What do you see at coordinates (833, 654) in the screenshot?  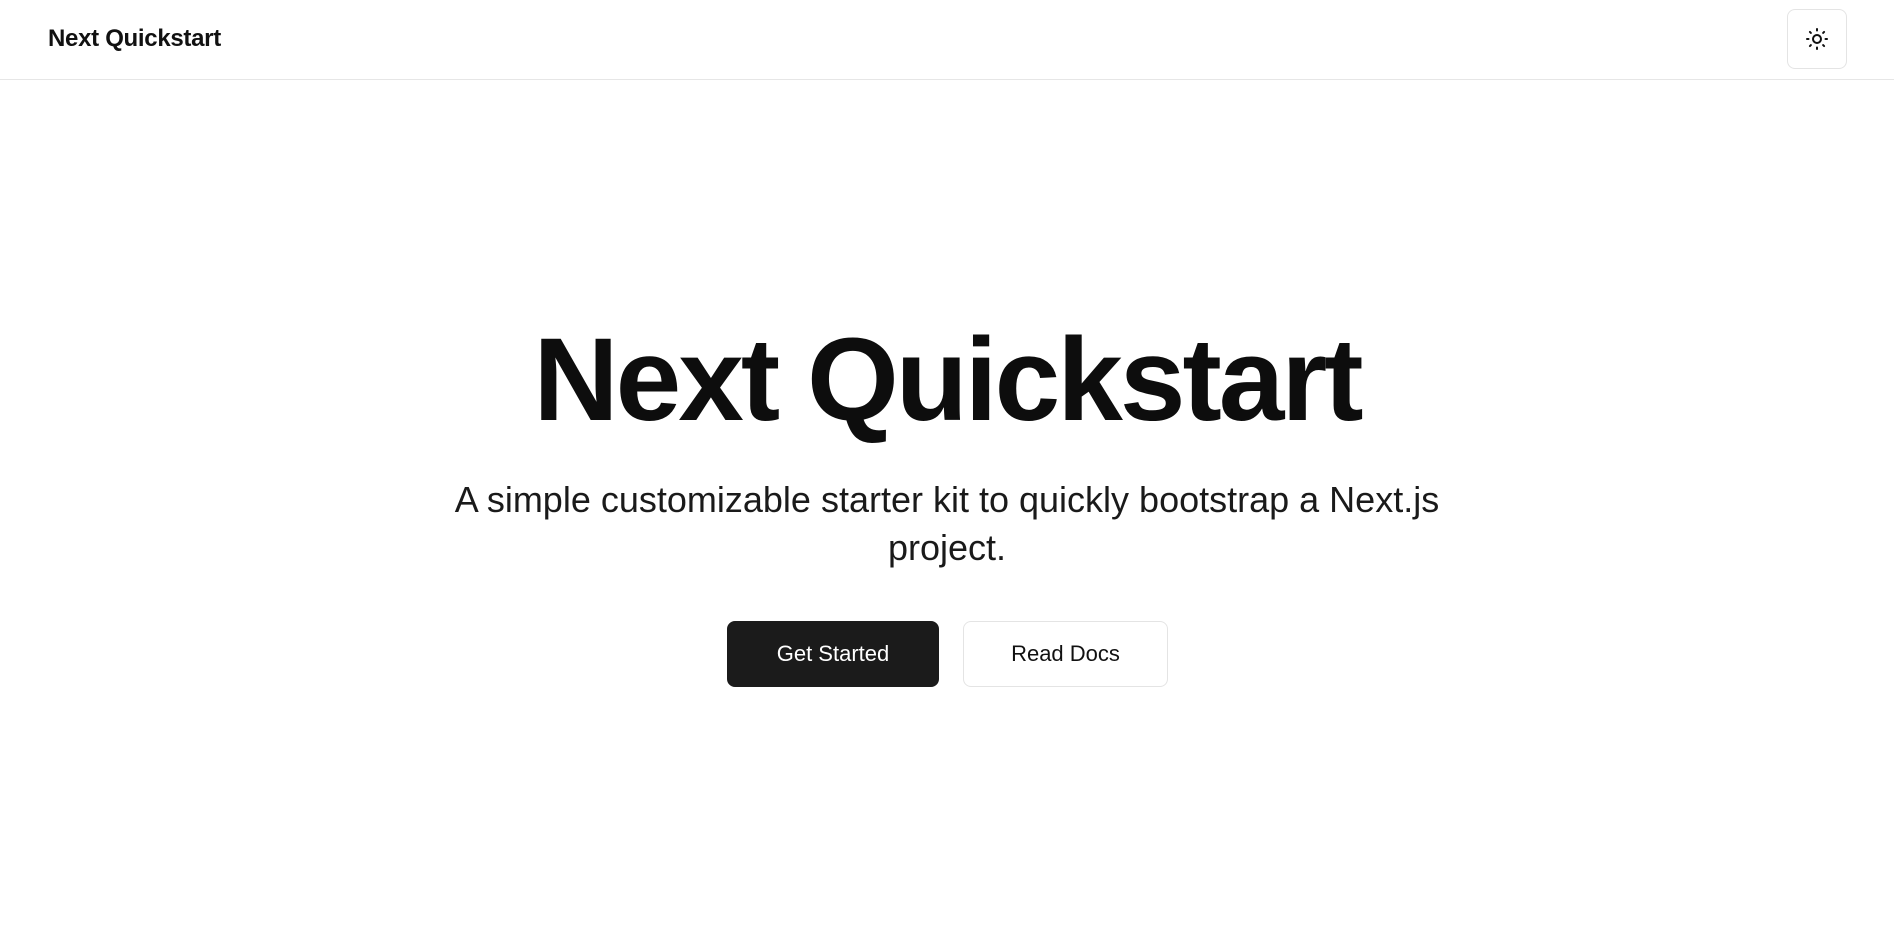 I see `get-started-button: Get Started` at bounding box center [833, 654].